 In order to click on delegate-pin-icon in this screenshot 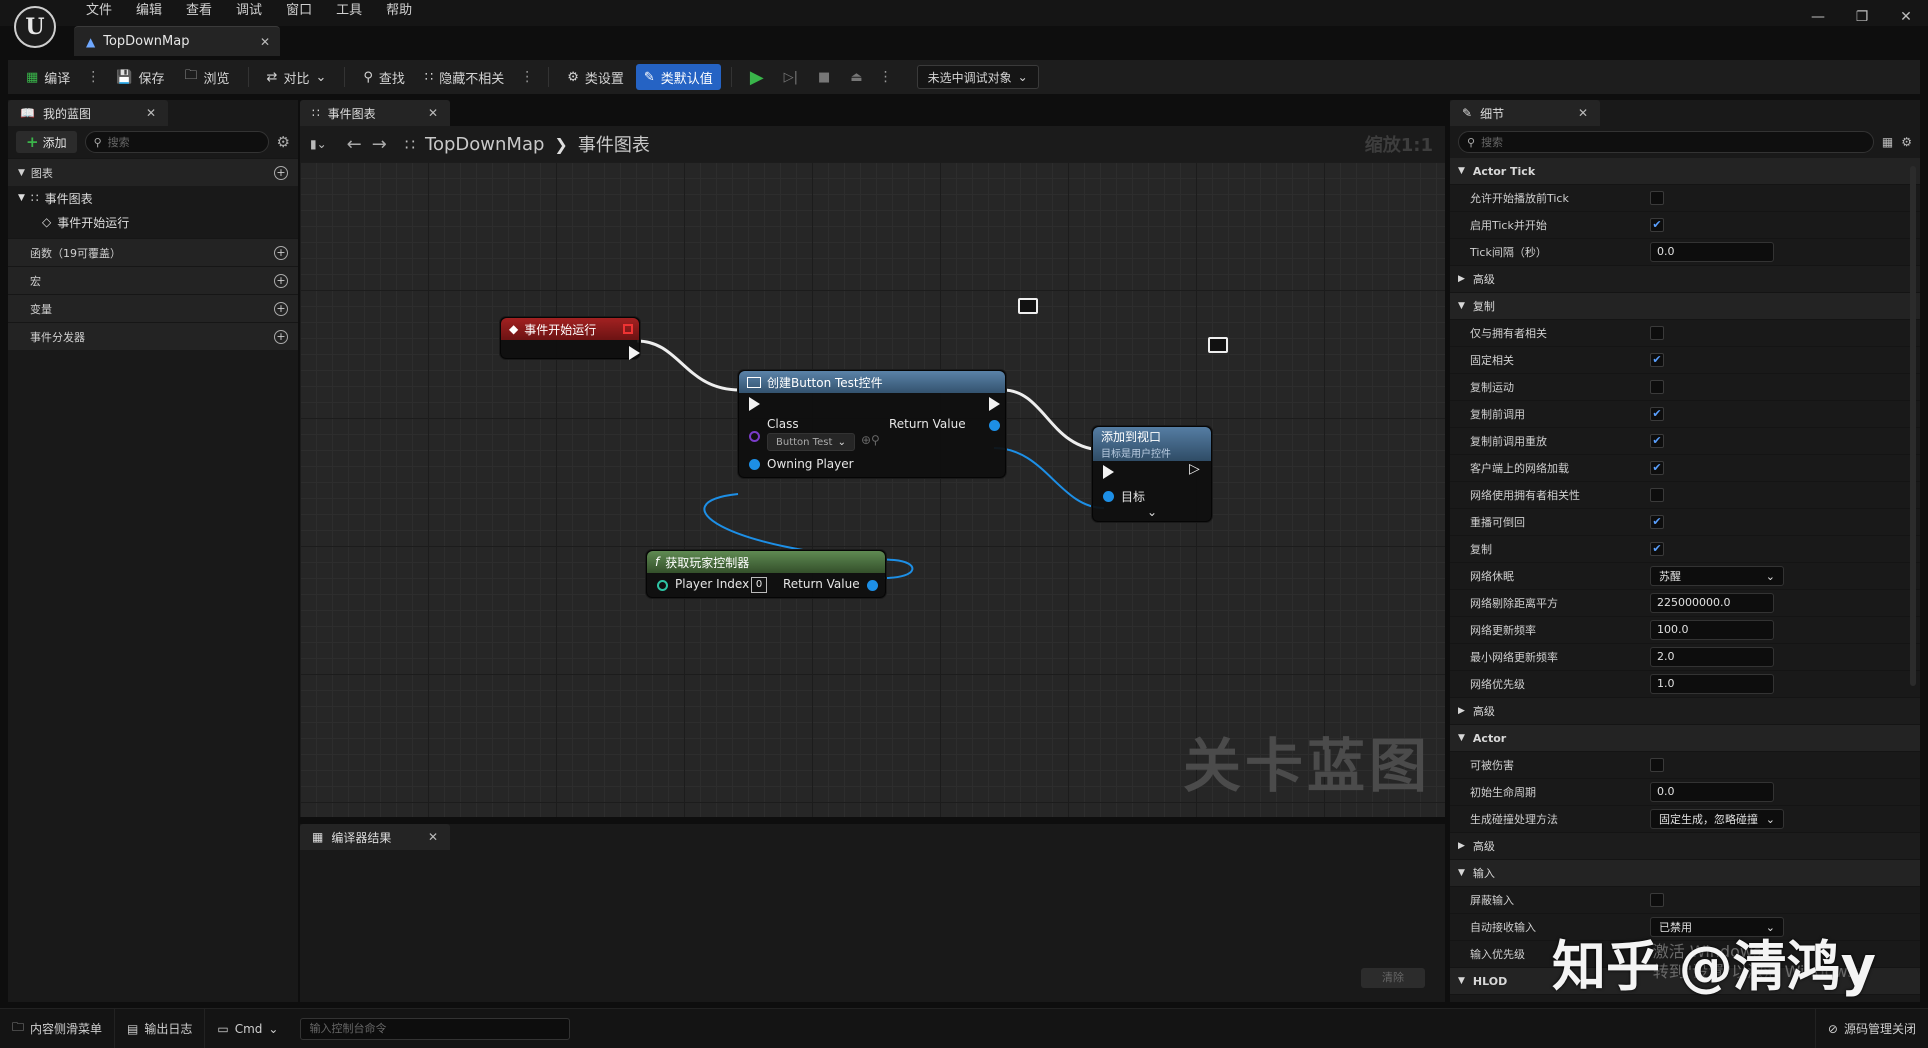, I will do `click(628, 329)`.